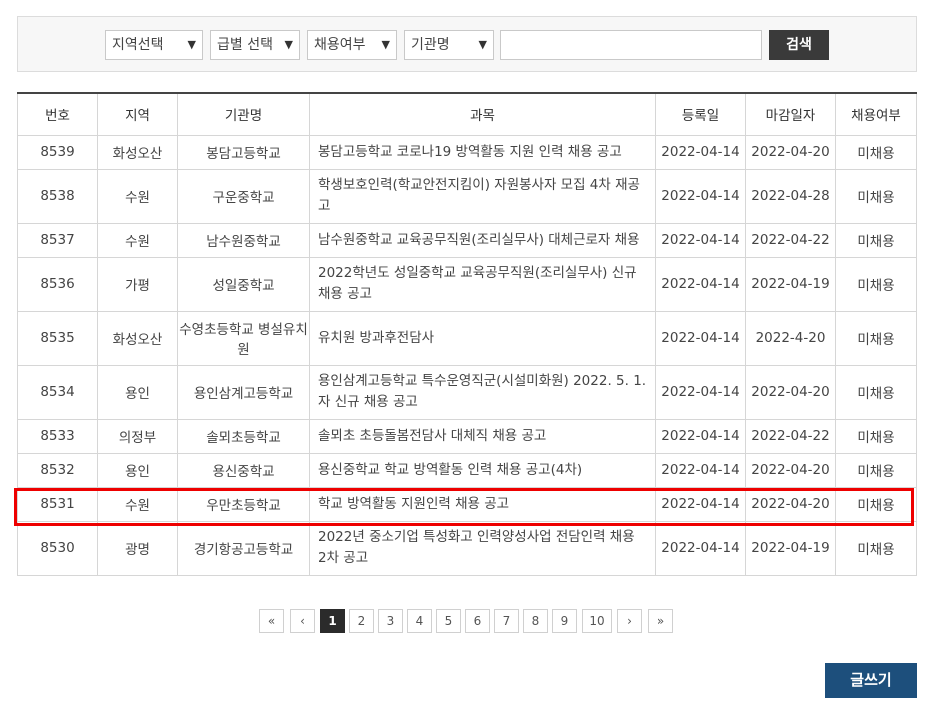 The height and width of the screenshot is (703, 930). What do you see at coordinates (57, 338) in the screenshot?
I see `cell-no: 8535` at bounding box center [57, 338].